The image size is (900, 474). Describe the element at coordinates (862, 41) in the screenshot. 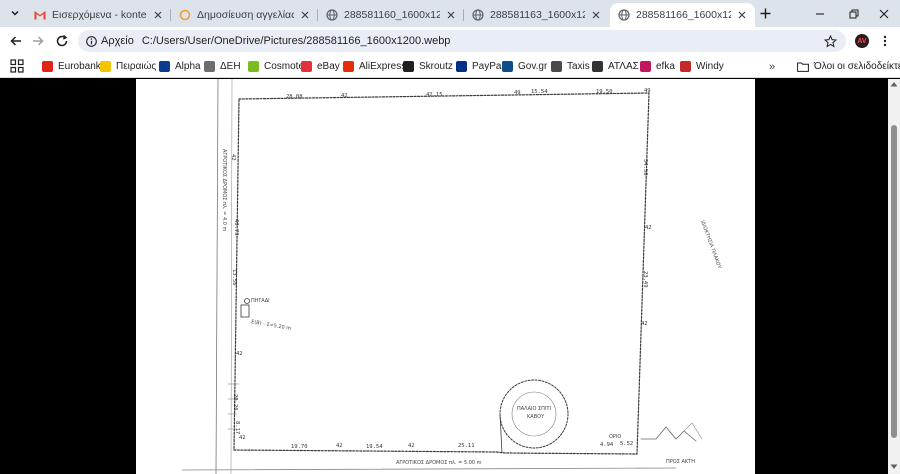

I see `profile-avatar: AV` at that location.